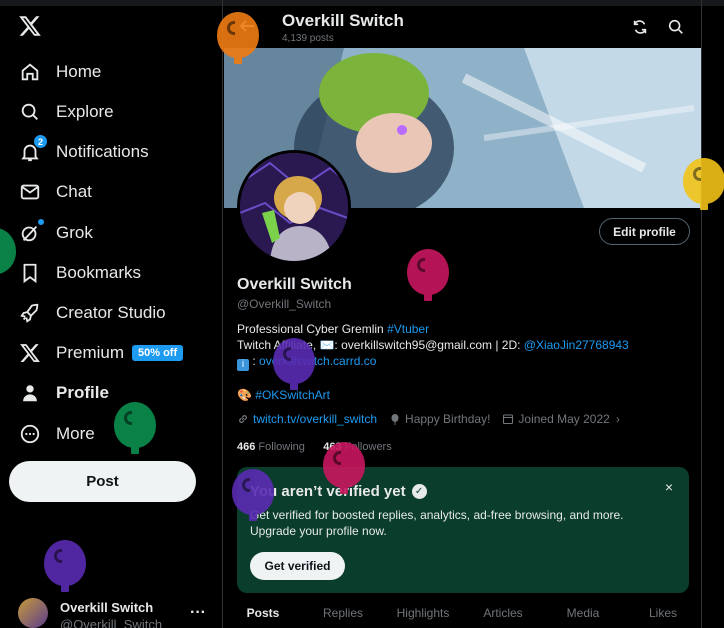  Describe the element at coordinates (82, 392) in the screenshot. I see `nav-profile-label: Profile` at that location.